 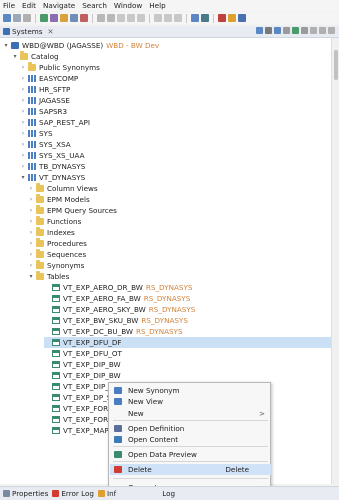 I want to click on perspective-switch-icon, so click(x=195, y=18).